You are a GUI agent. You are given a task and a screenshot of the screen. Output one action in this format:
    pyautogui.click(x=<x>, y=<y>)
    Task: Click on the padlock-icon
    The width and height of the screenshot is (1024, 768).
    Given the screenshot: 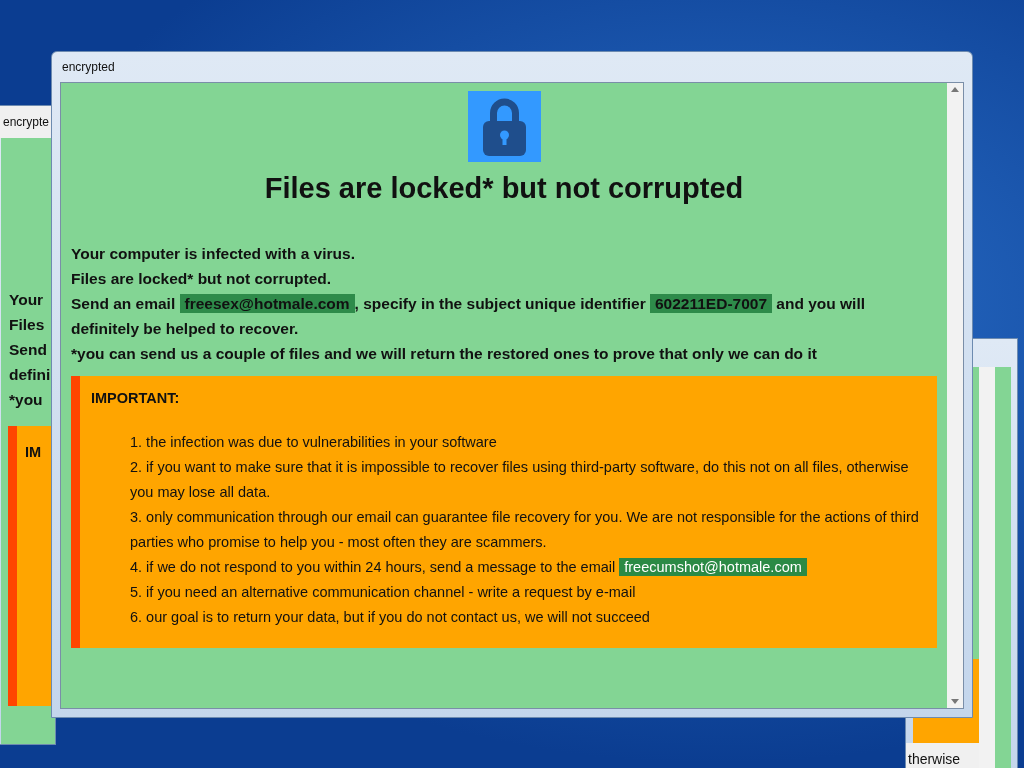 What is the action you would take?
    pyautogui.click(x=504, y=126)
    